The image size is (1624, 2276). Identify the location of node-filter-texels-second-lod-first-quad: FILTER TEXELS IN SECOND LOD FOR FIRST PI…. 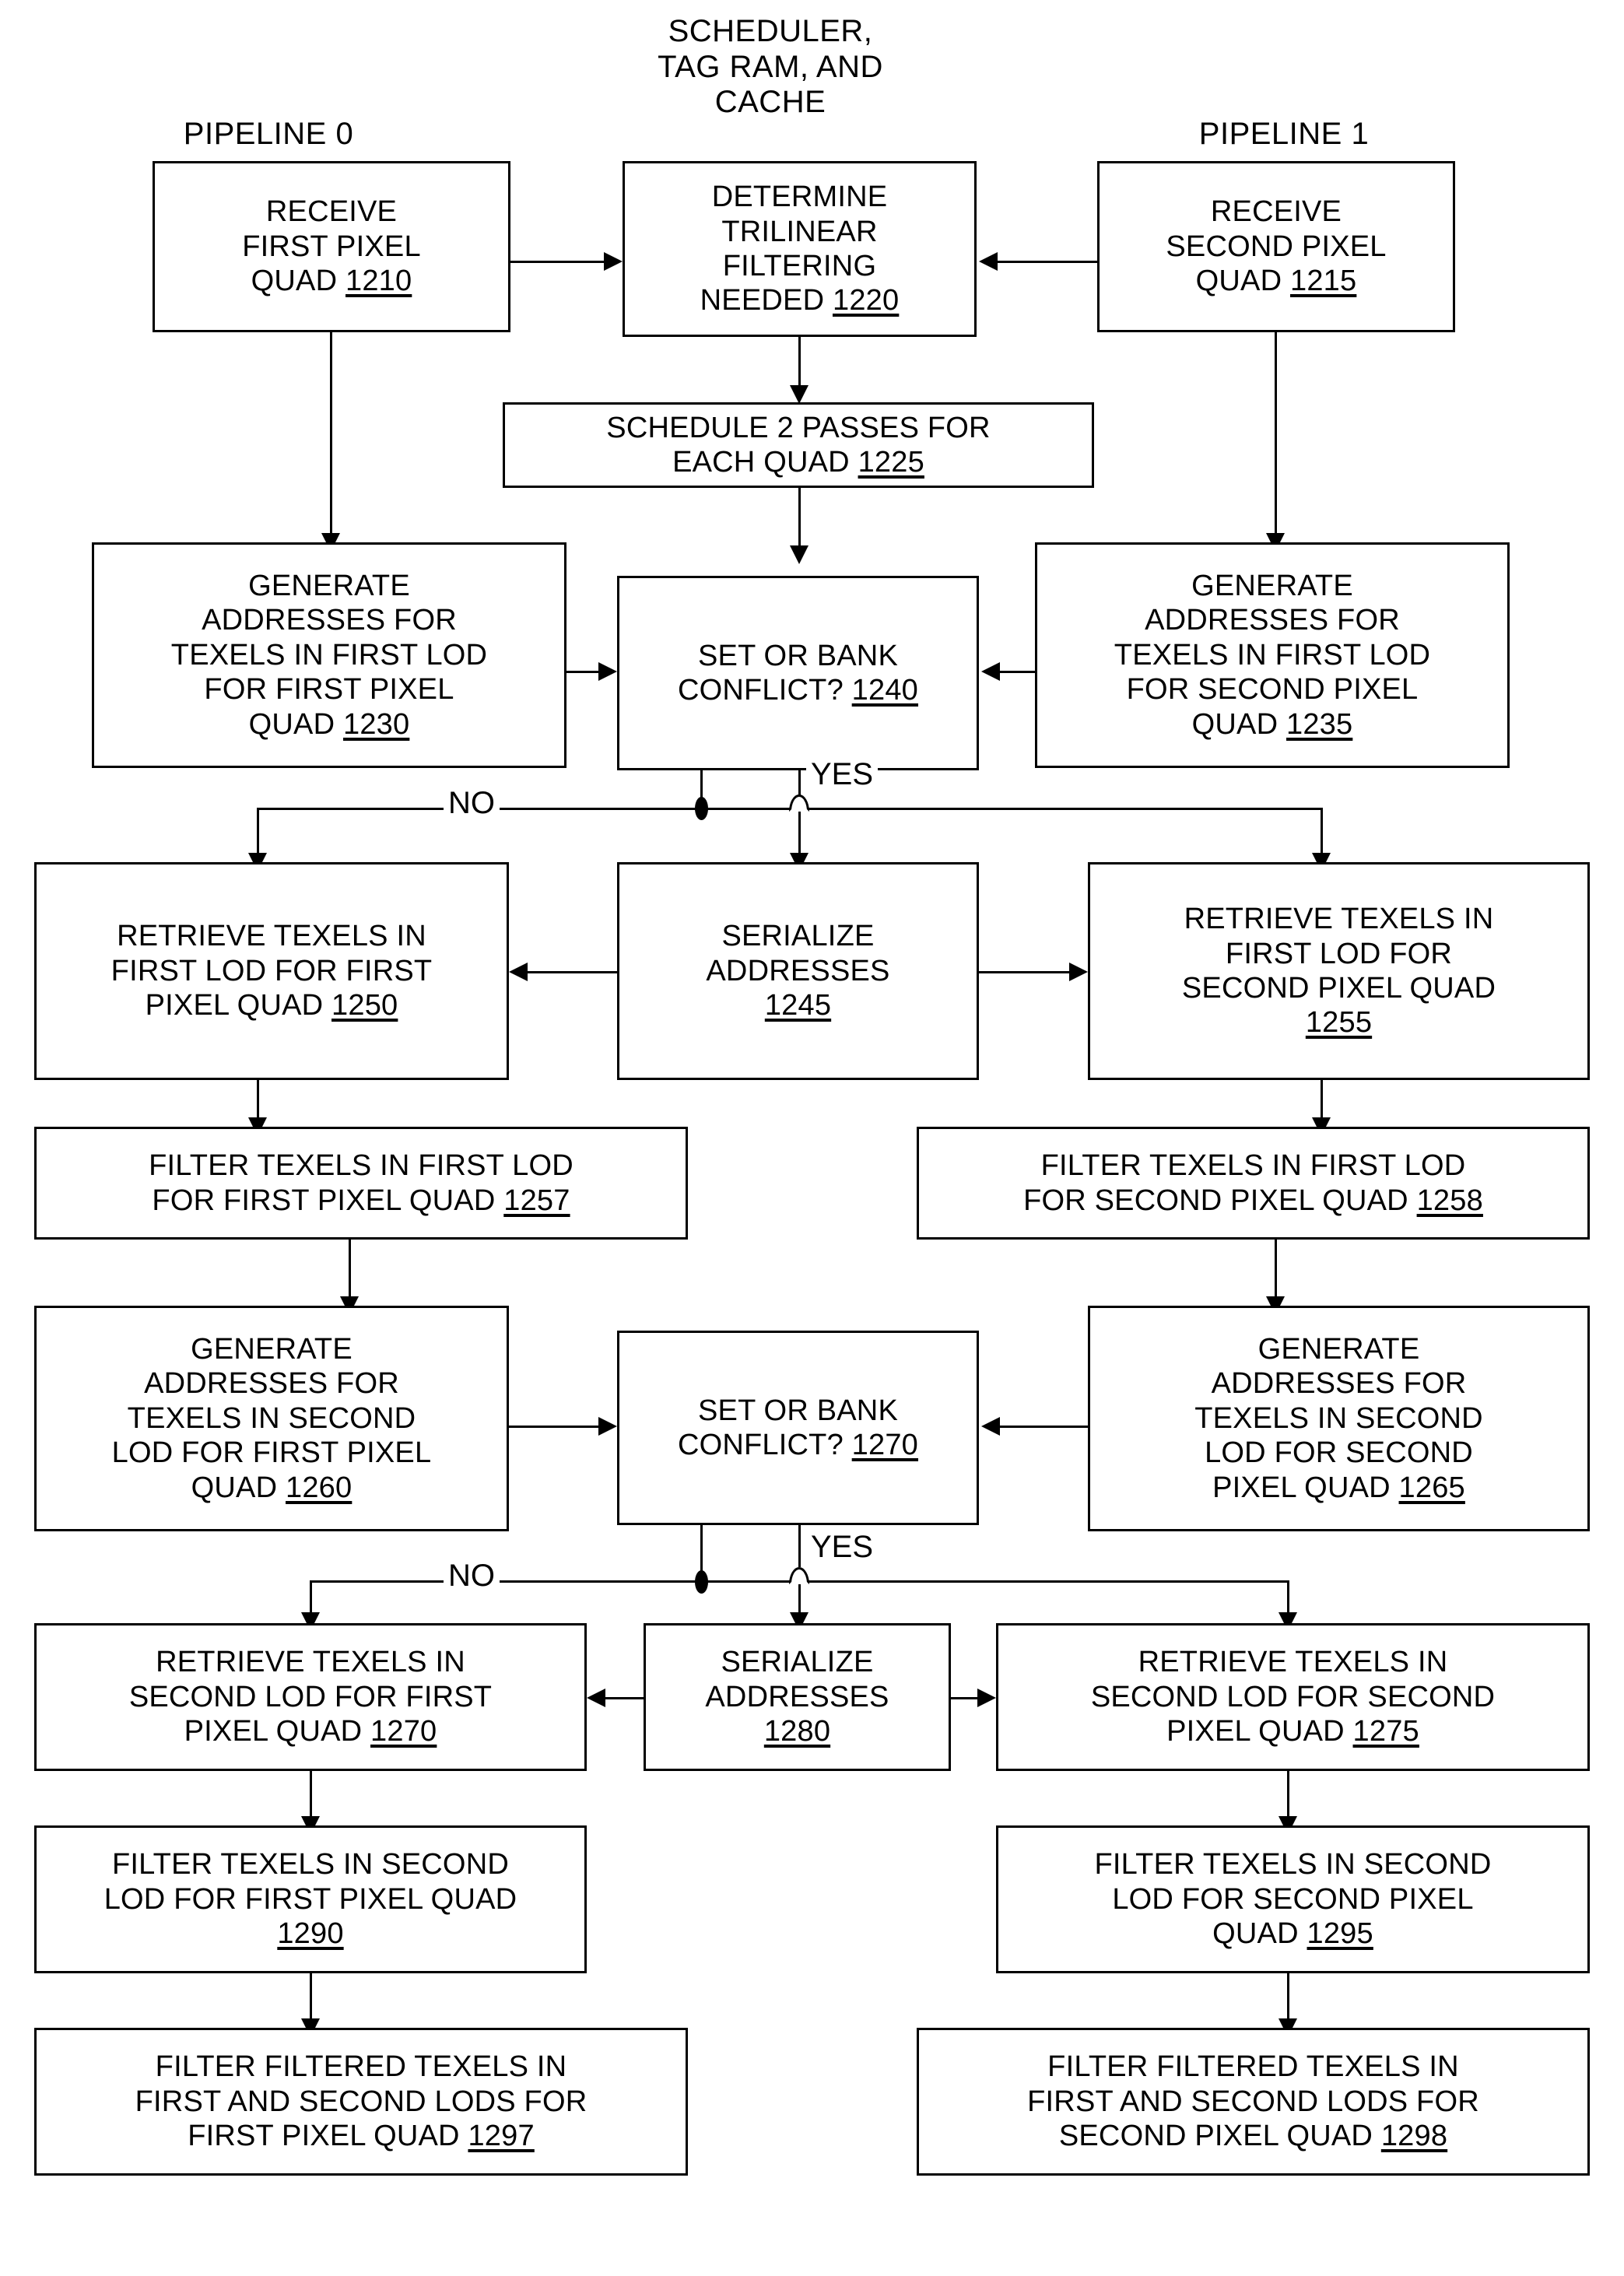
(310, 1899).